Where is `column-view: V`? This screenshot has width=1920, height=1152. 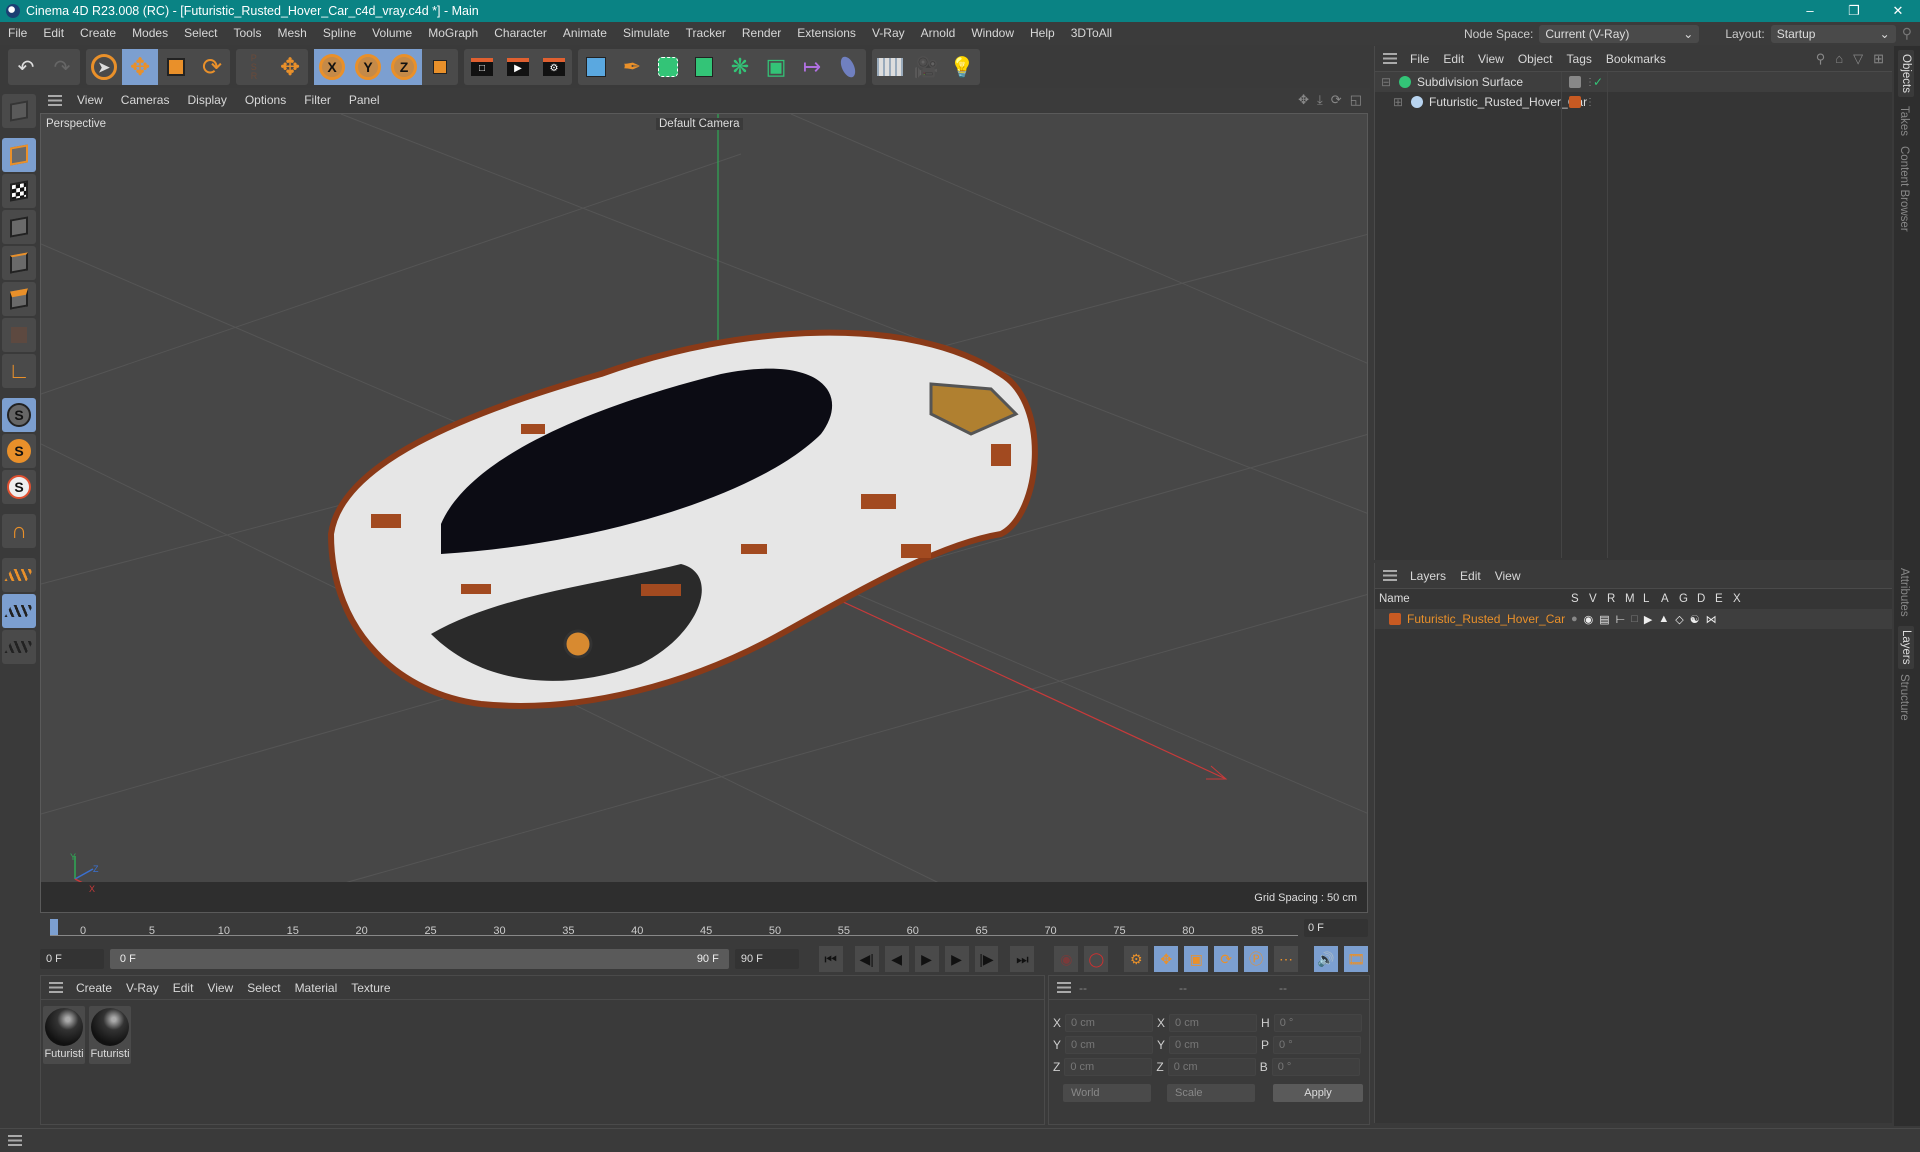 column-view: V is located at coordinates (1593, 599).